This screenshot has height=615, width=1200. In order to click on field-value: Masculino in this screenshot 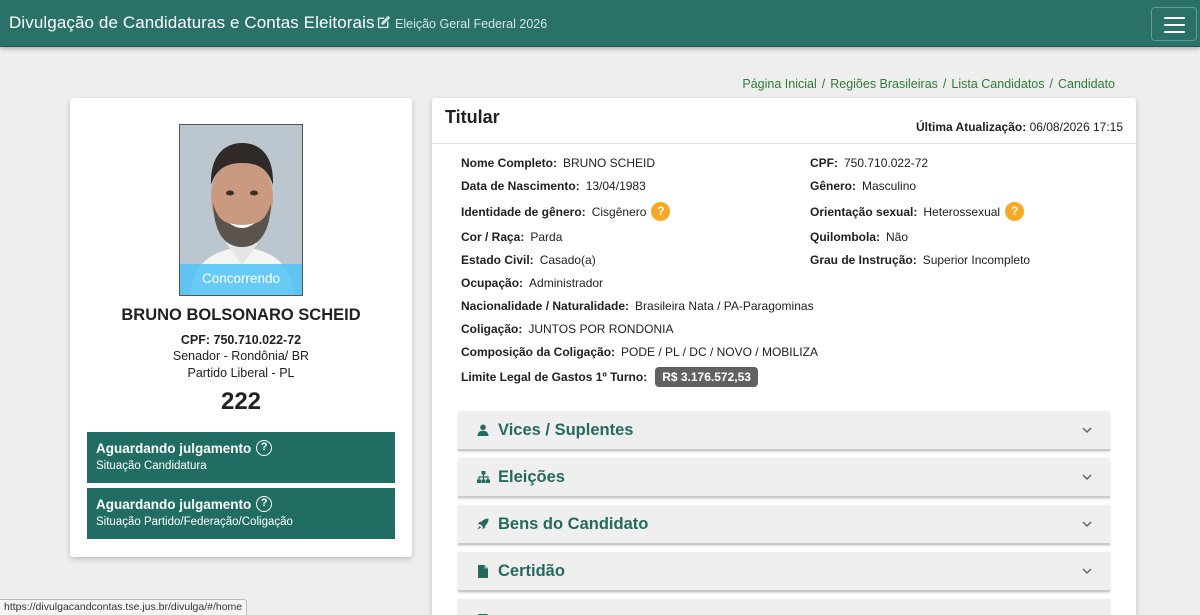, I will do `click(889, 186)`.